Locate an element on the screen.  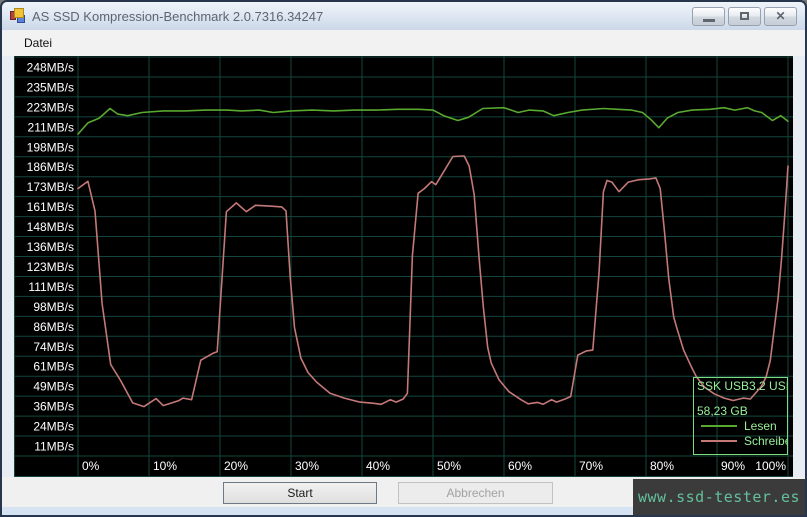
y-axis-tick: 248MB/s is located at coordinates (50, 67).